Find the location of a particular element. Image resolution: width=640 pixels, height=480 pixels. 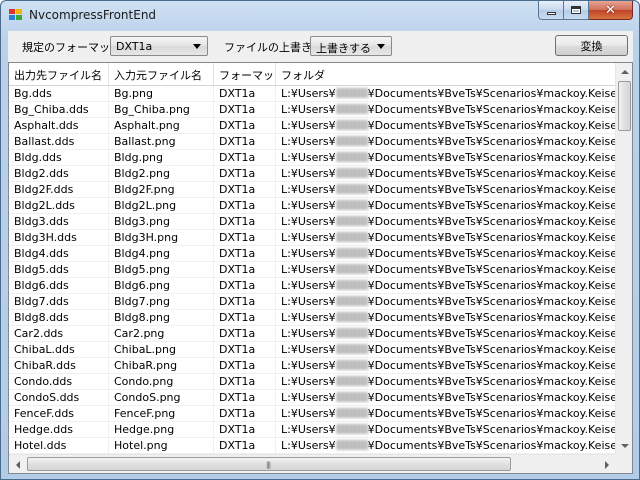

column-header-folder: フォルダ is located at coordinates (445, 74).